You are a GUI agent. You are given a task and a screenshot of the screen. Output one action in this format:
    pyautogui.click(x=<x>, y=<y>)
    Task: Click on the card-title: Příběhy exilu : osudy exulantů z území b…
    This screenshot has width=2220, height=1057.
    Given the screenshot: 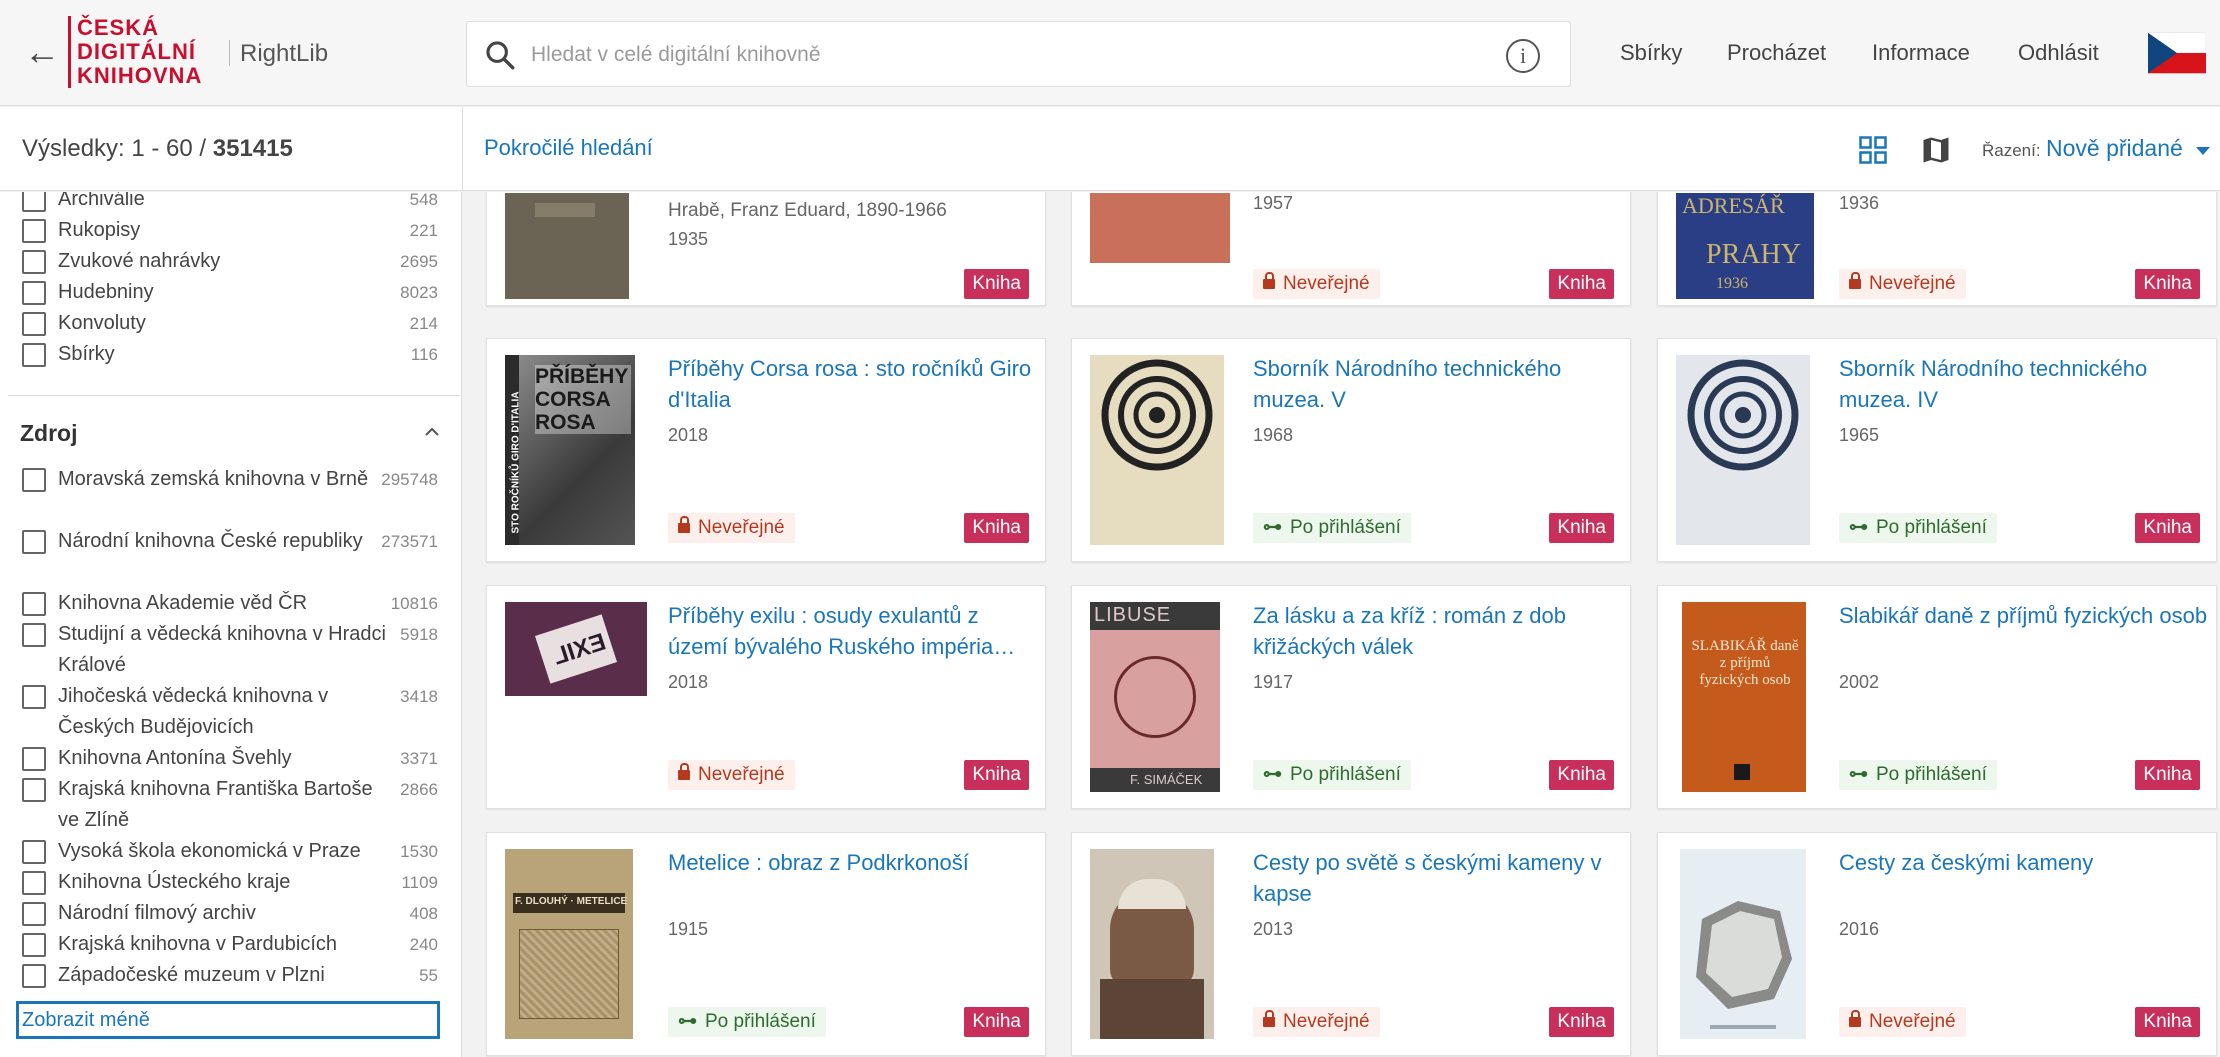 What is the action you would take?
    pyautogui.click(x=853, y=631)
    